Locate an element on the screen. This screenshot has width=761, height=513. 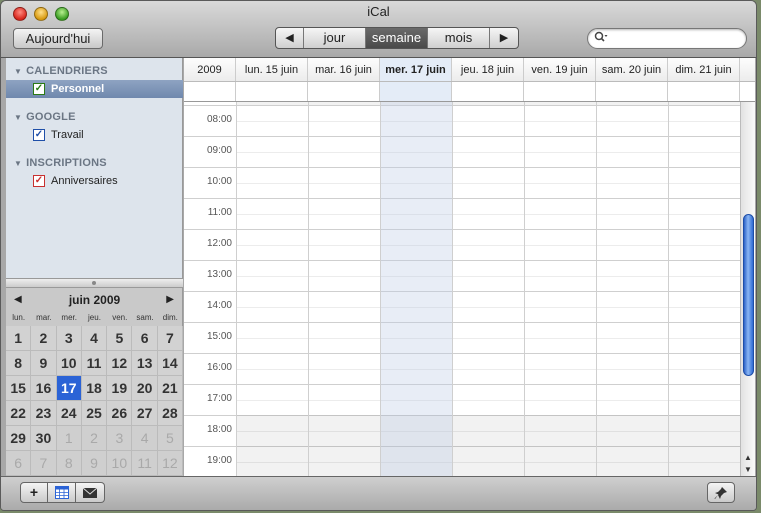
mini-day-cell: 30 is located at coordinates (44, 438).